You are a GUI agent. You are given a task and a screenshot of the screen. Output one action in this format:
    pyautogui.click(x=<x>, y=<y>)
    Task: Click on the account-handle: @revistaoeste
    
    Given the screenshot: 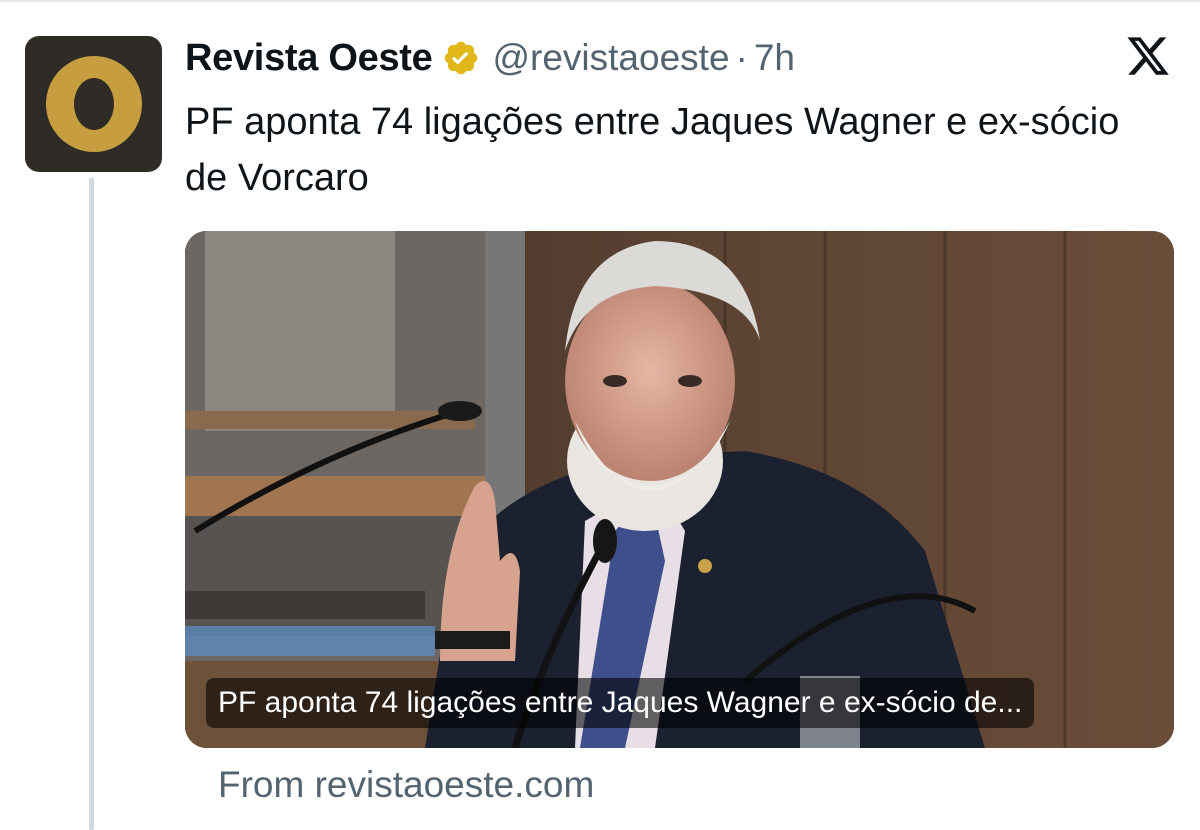 What is the action you would take?
    pyautogui.click(x=610, y=58)
    